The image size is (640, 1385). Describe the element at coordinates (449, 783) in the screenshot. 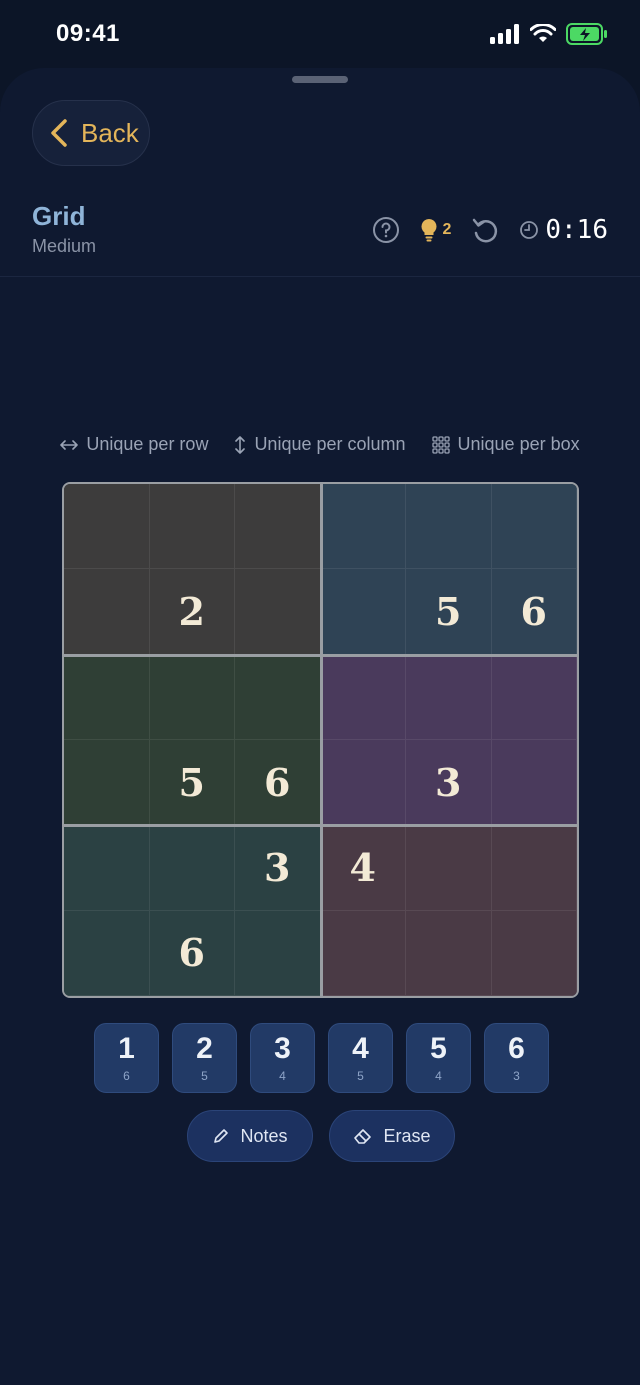

I see `board-cell-r4-c5: 3` at that location.